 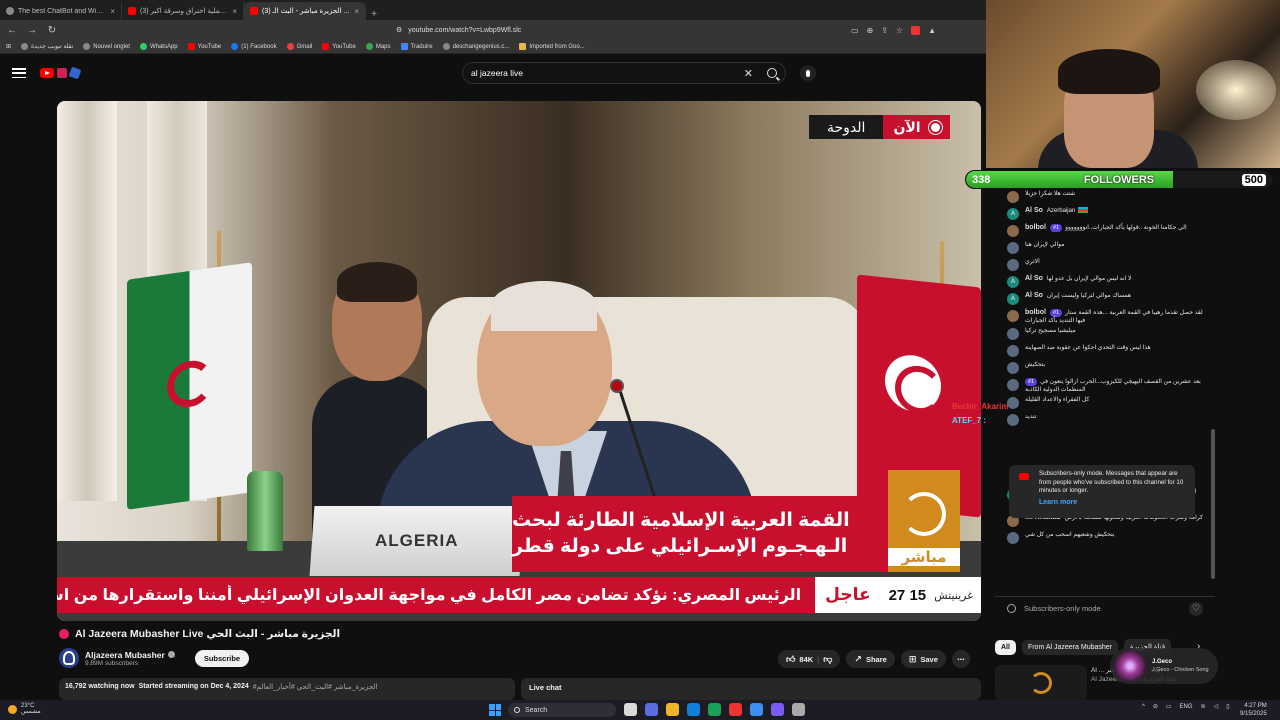 I want to click on volume-icon: ◁, so click(x=1216, y=706).